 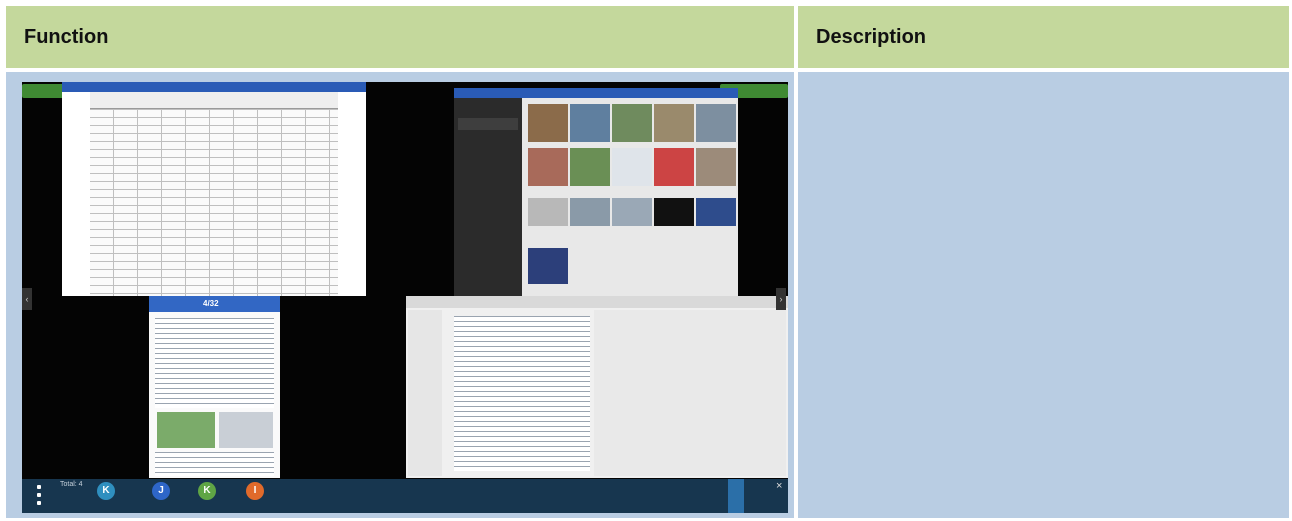 What do you see at coordinates (66, 37) in the screenshot?
I see `function-header-label: Function` at bounding box center [66, 37].